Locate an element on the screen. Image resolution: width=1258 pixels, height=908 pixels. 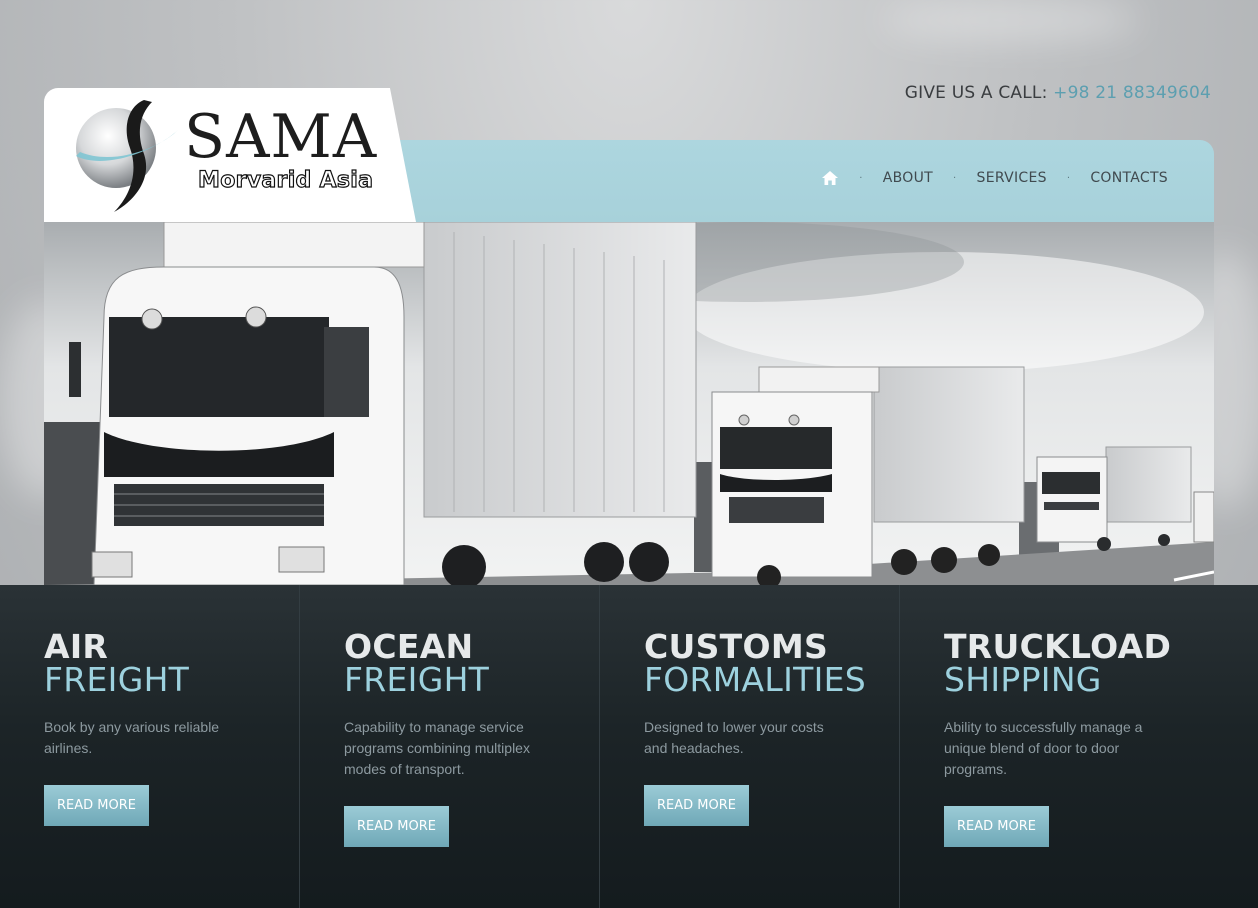
logo: SAMA Morvarid Asia is located at coordinates (230, 155).